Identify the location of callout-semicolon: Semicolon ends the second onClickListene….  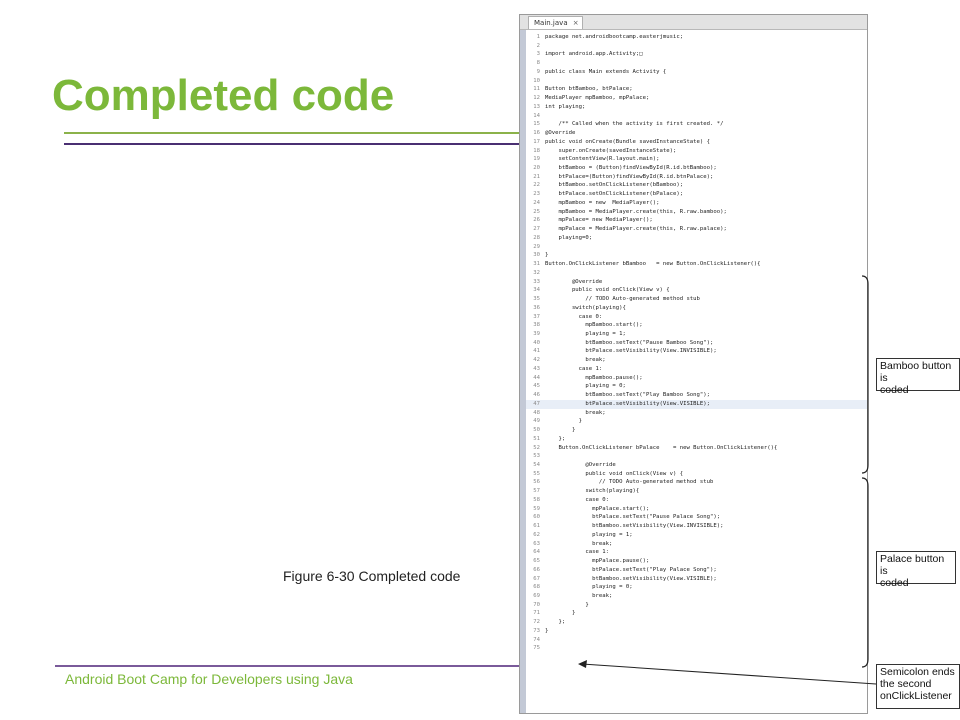
(918, 686).